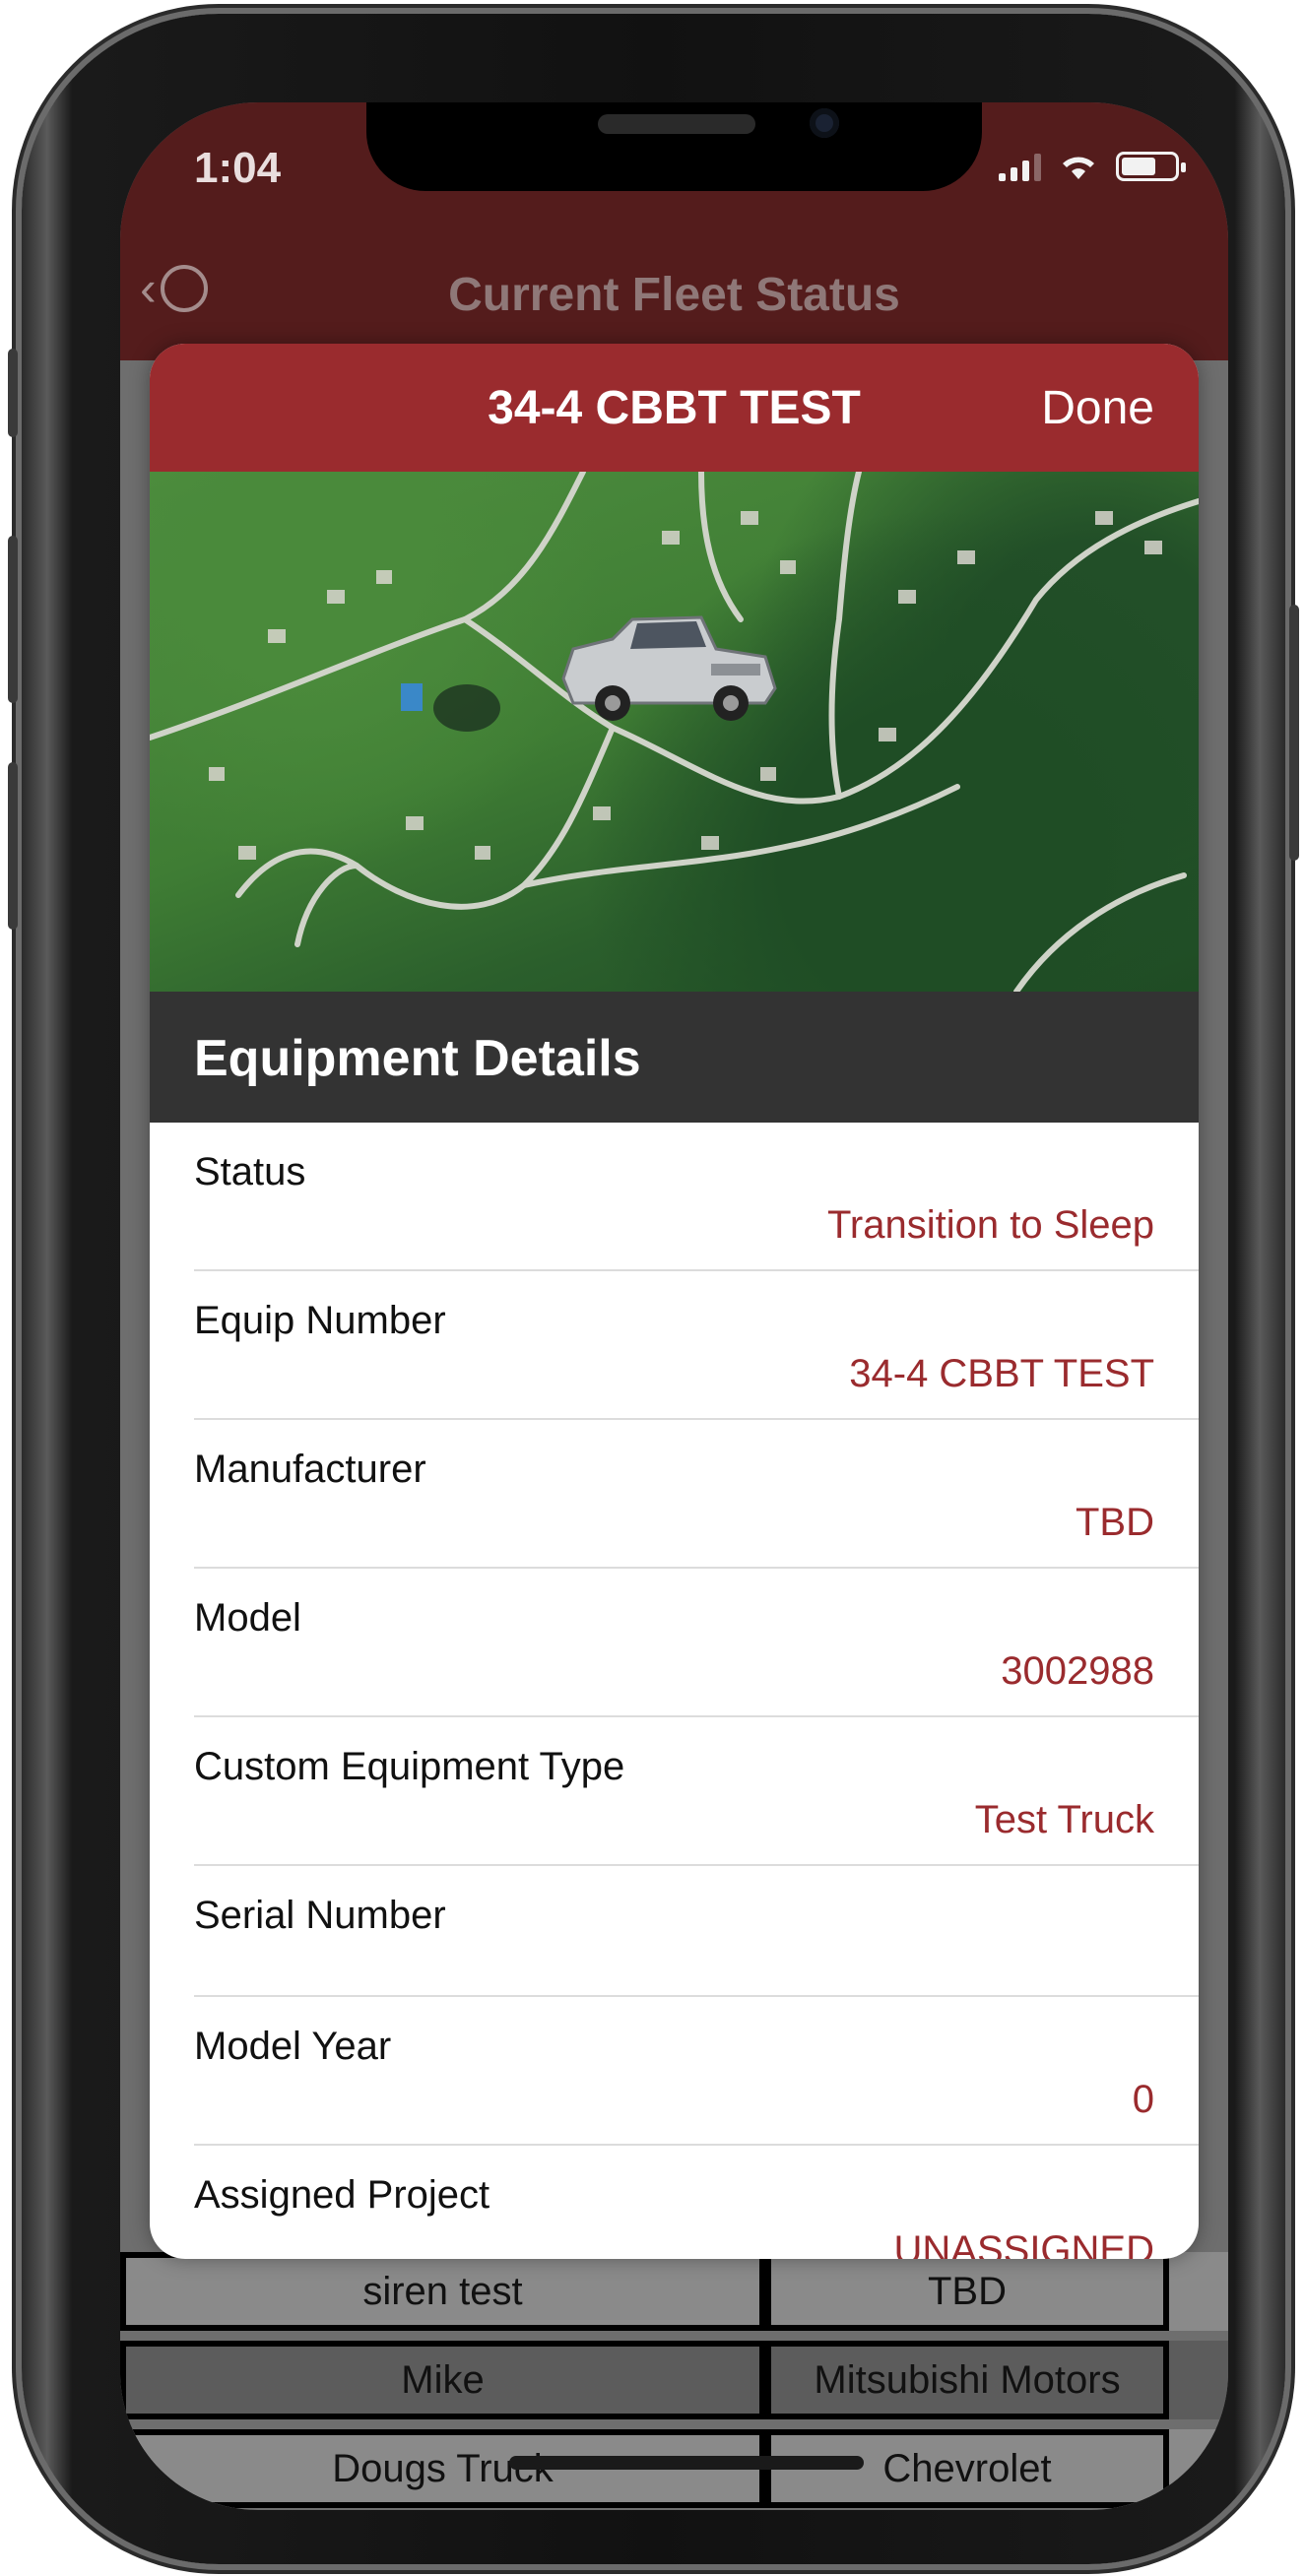 Image resolution: width=1305 pixels, height=2576 pixels. What do you see at coordinates (412, 697) in the screenshot?
I see `pool` at bounding box center [412, 697].